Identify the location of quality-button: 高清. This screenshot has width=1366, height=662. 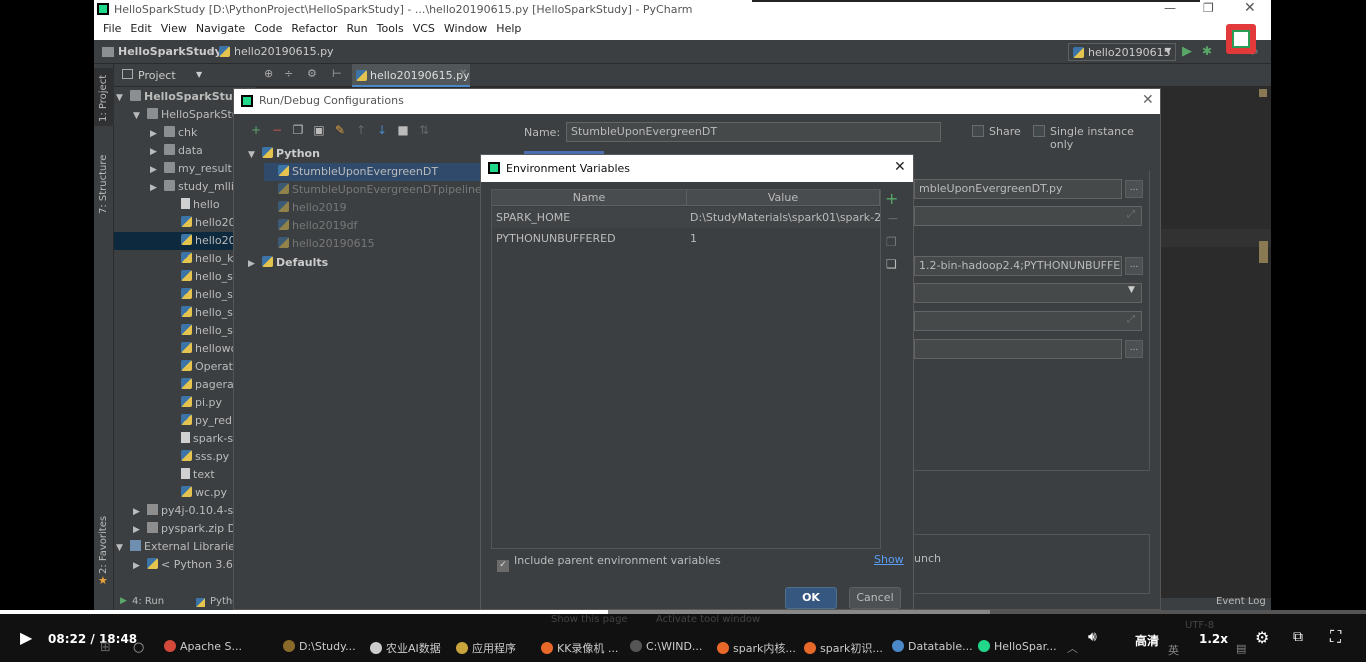
(1147, 640).